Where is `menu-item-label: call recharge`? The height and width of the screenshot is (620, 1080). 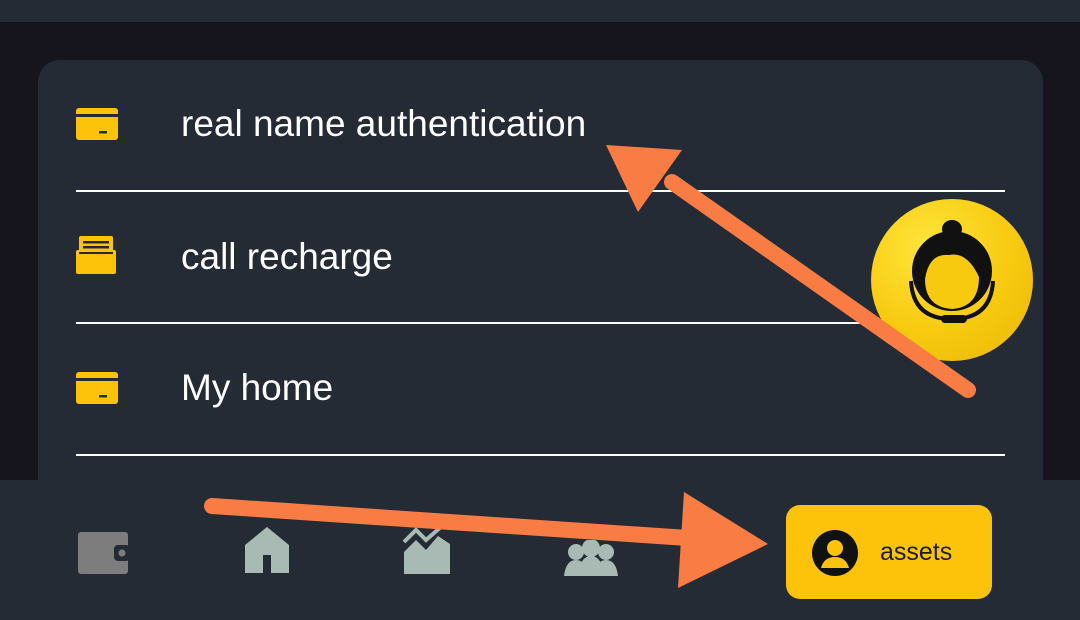
menu-item-label: call recharge is located at coordinates (287, 256).